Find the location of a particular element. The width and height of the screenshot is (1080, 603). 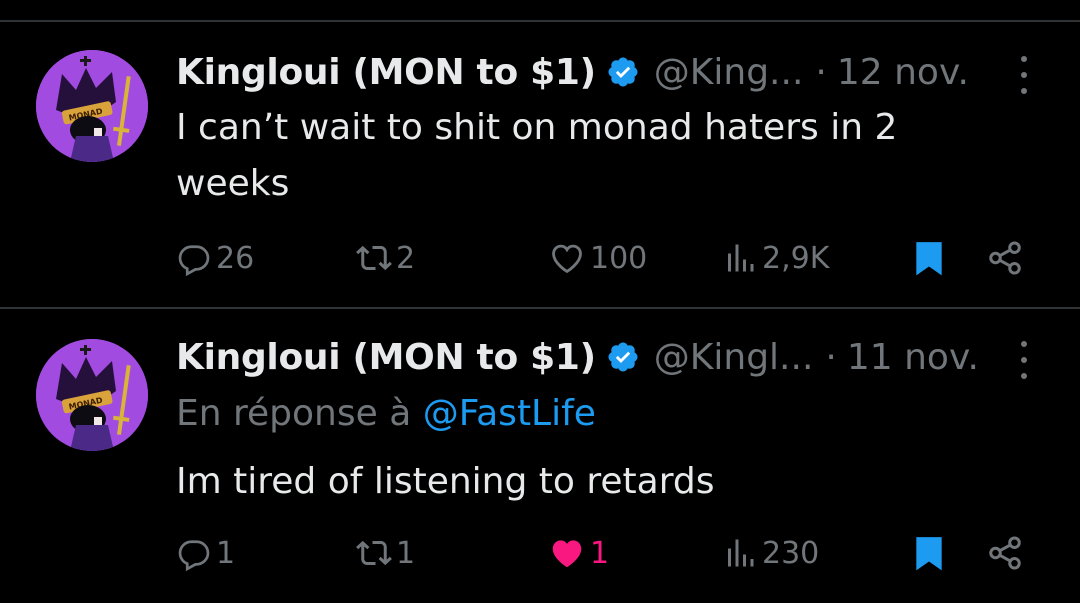

tweet-date: 11 nov. is located at coordinates (913, 357).